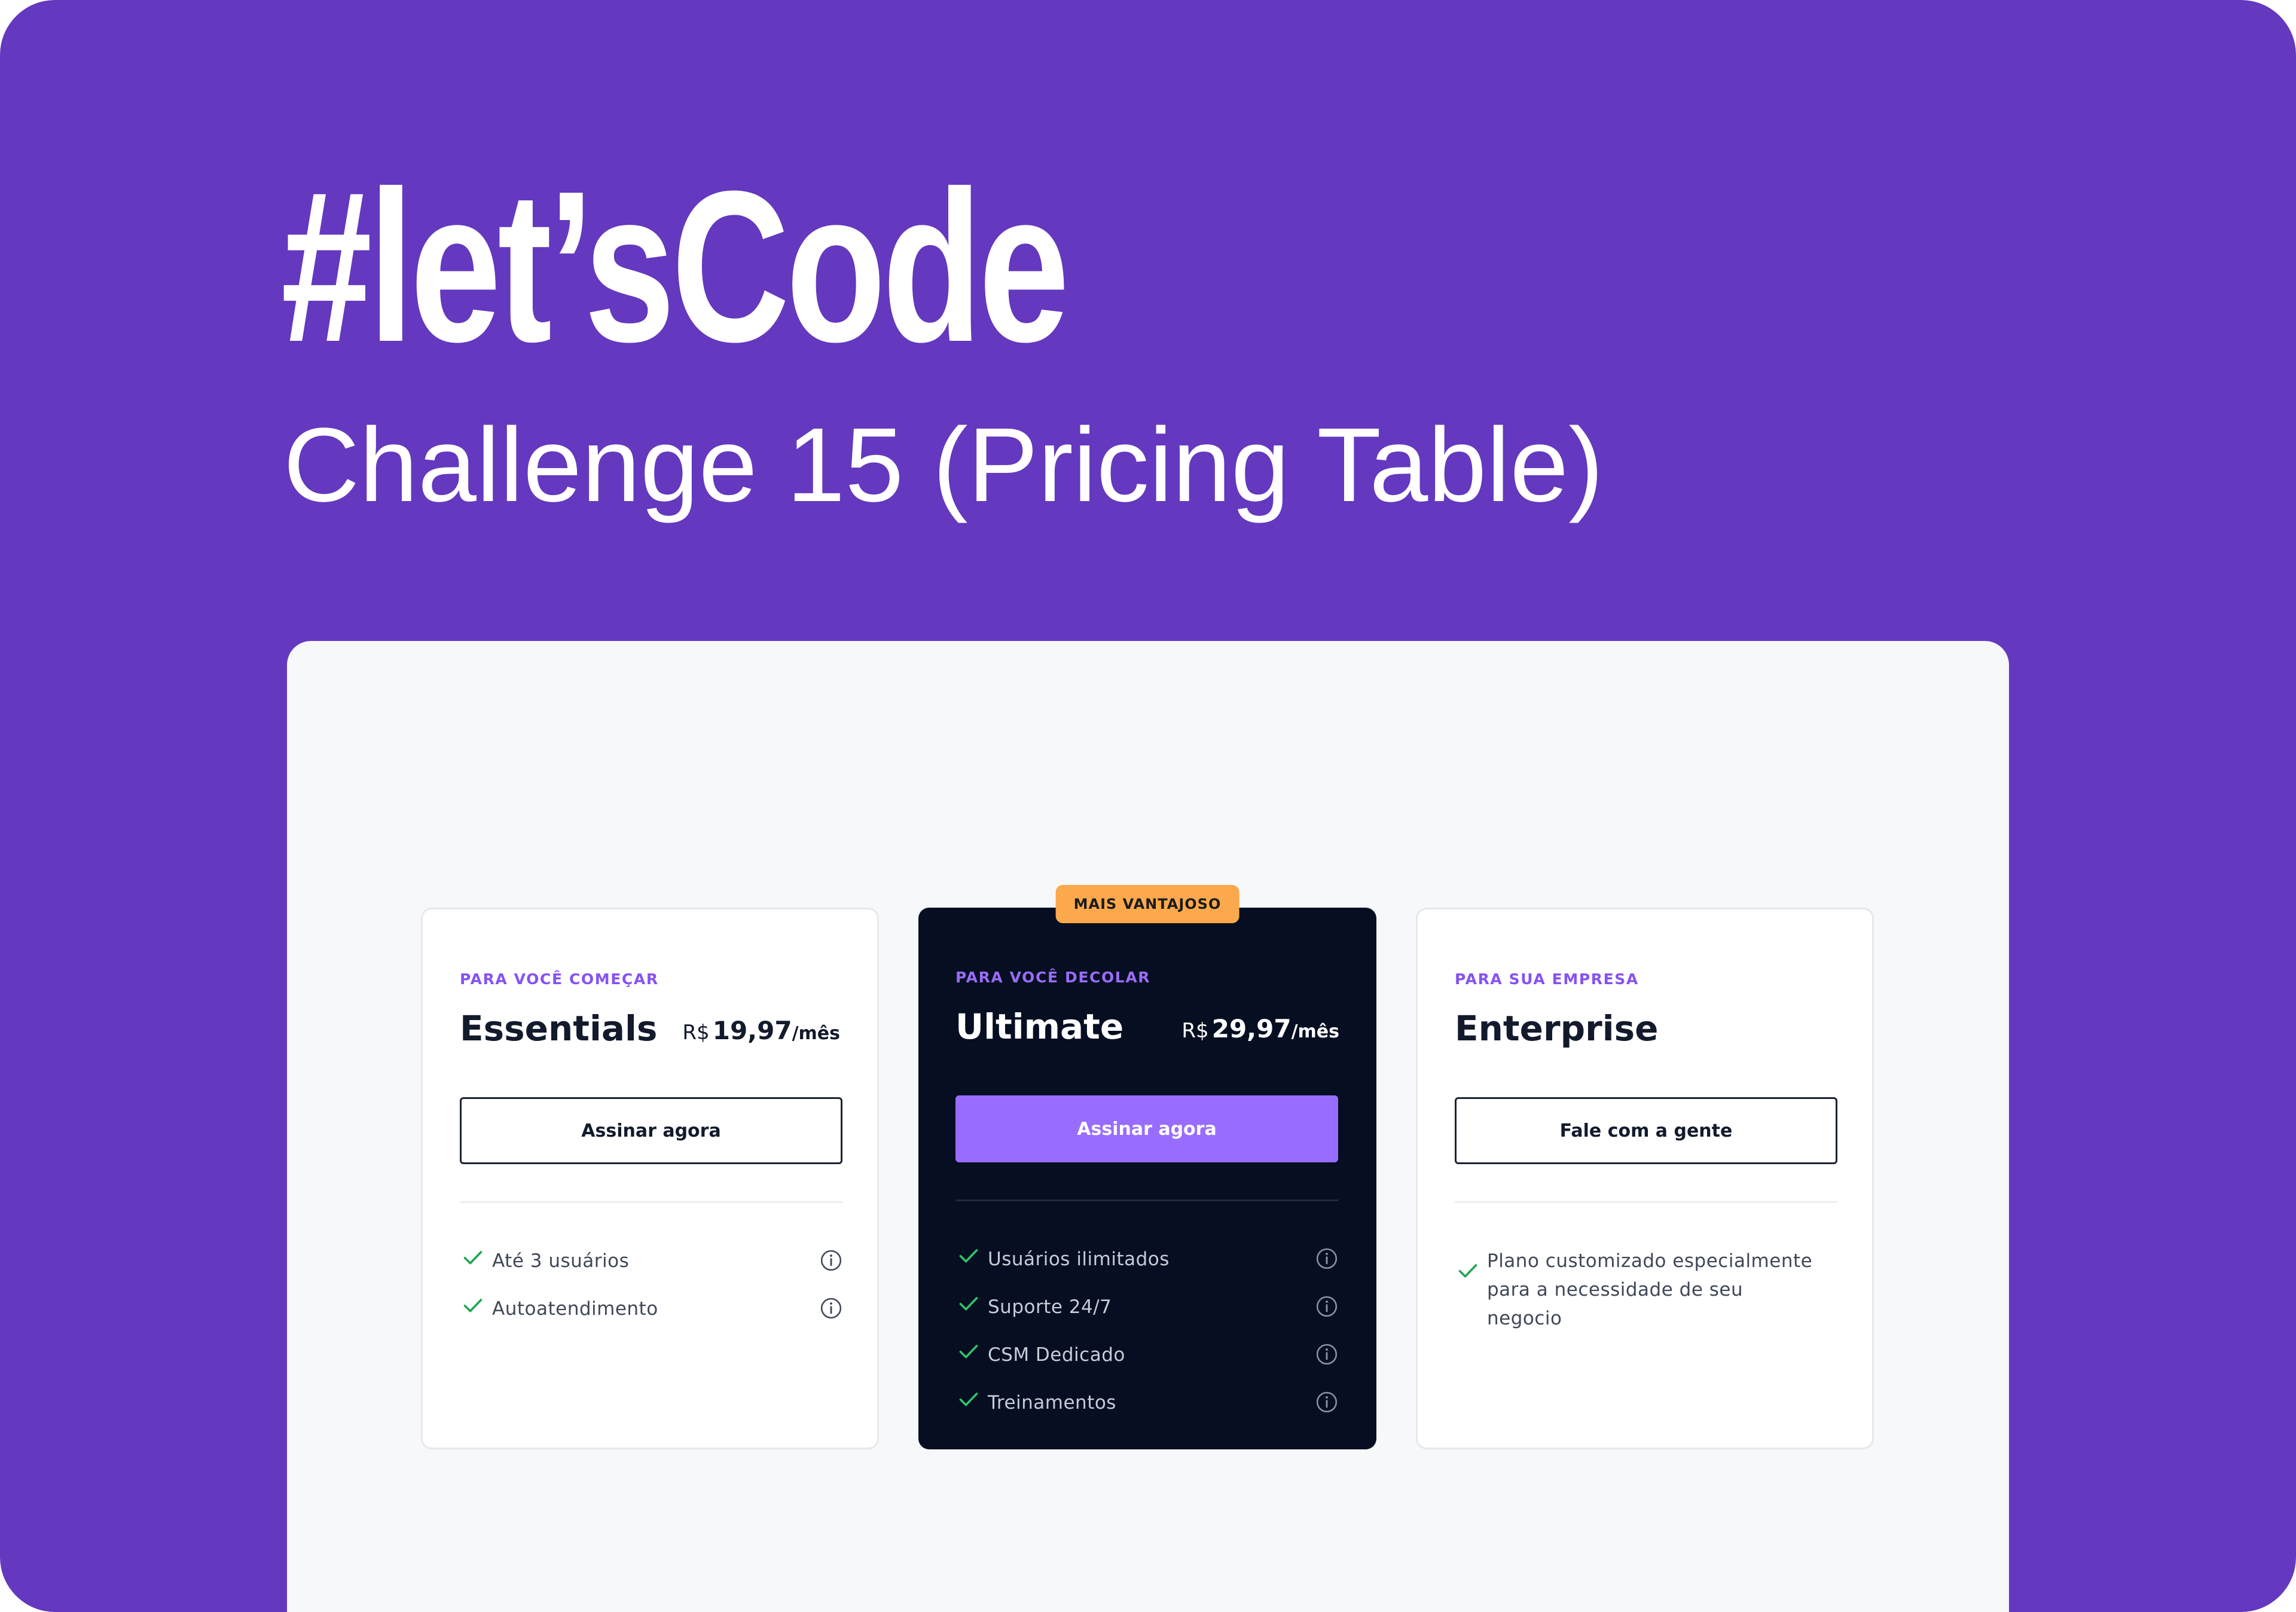 Image resolution: width=2296 pixels, height=1612 pixels. Describe the element at coordinates (1146, 1365) in the screenshot. I see `feature-item: CSM Dedicado` at that location.